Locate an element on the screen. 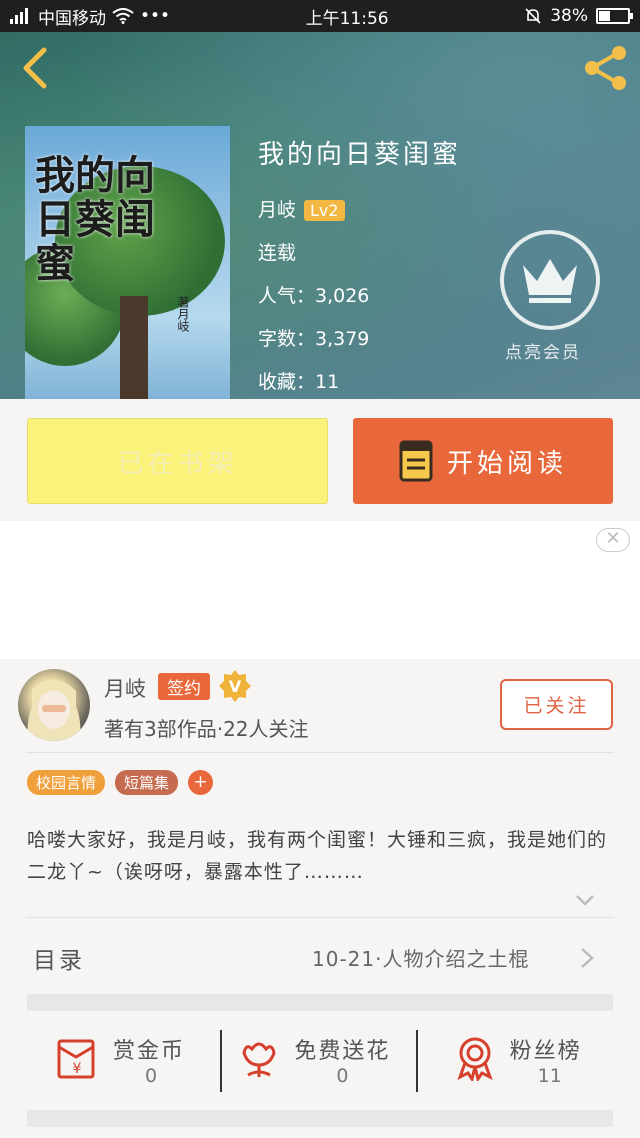 This screenshot has width=640, height=1138. mute-bell-icon is located at coordinates (533, 16).